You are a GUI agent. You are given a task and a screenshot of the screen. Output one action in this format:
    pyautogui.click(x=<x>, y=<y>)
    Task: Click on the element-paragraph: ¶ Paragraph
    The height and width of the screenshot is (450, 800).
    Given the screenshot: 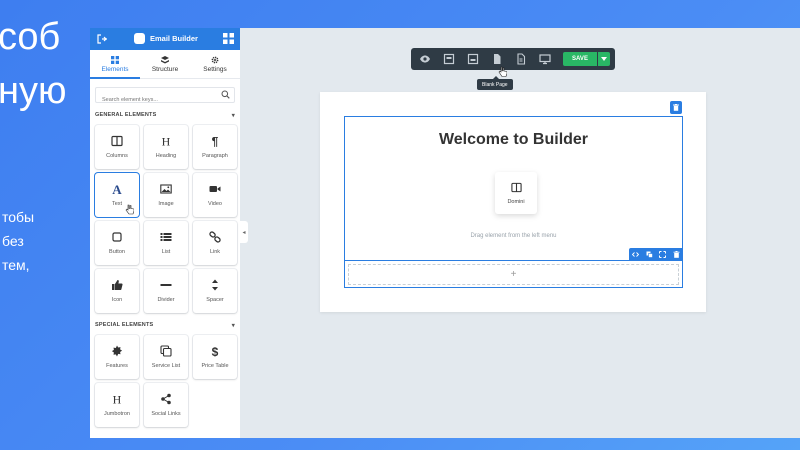 What is the action you would take?
    pyautogui.click(x=215, y=147)
    